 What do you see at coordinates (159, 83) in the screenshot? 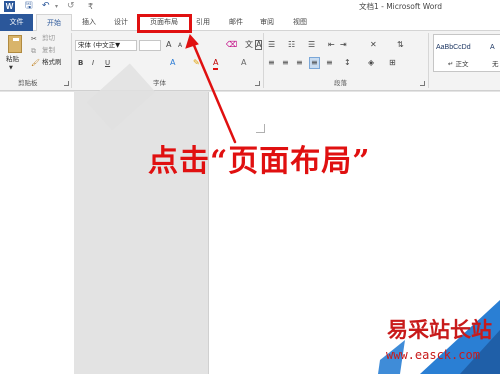
I see `font-group-label: 字体` at bounding box center [159, 83].